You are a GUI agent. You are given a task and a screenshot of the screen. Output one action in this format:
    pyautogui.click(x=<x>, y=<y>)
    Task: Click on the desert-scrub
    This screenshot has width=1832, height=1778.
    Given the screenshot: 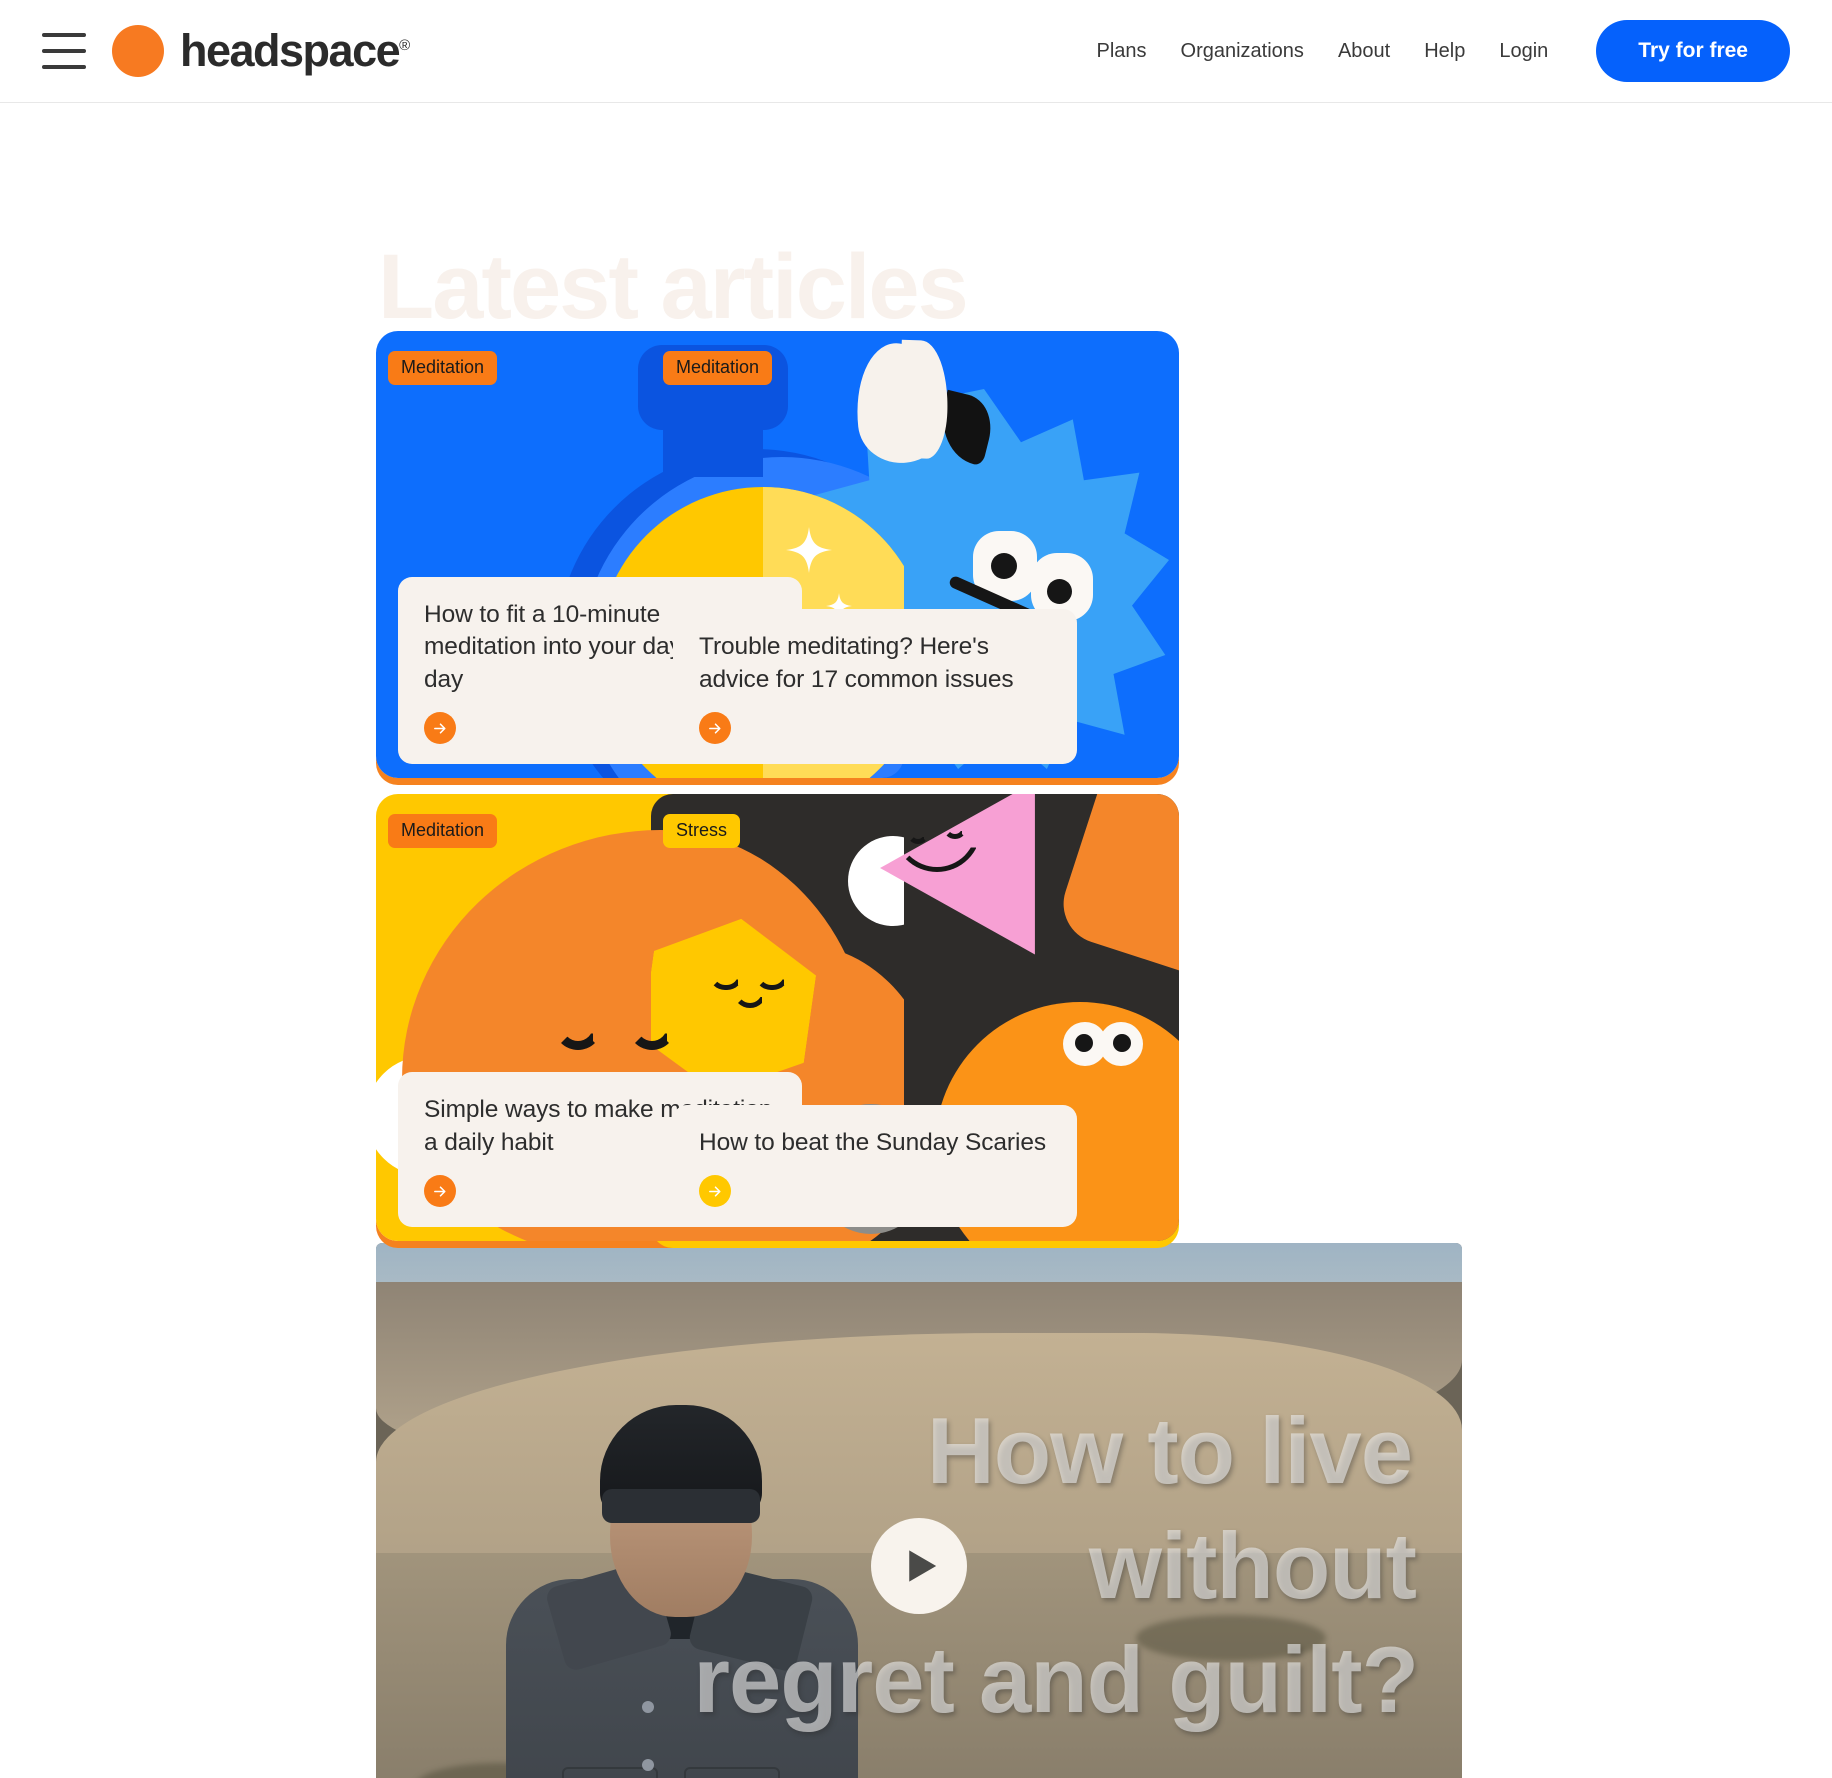 What is the action you would take?
    pyautogui.click(x=1231, y=1638)
    